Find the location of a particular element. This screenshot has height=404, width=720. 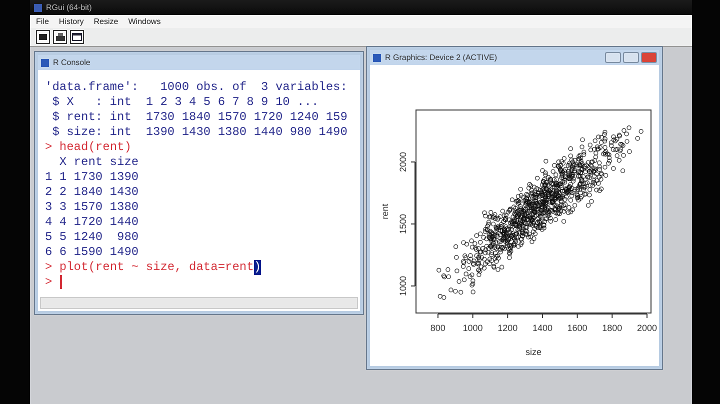

printer-icon is located at coordinates (60, 37).